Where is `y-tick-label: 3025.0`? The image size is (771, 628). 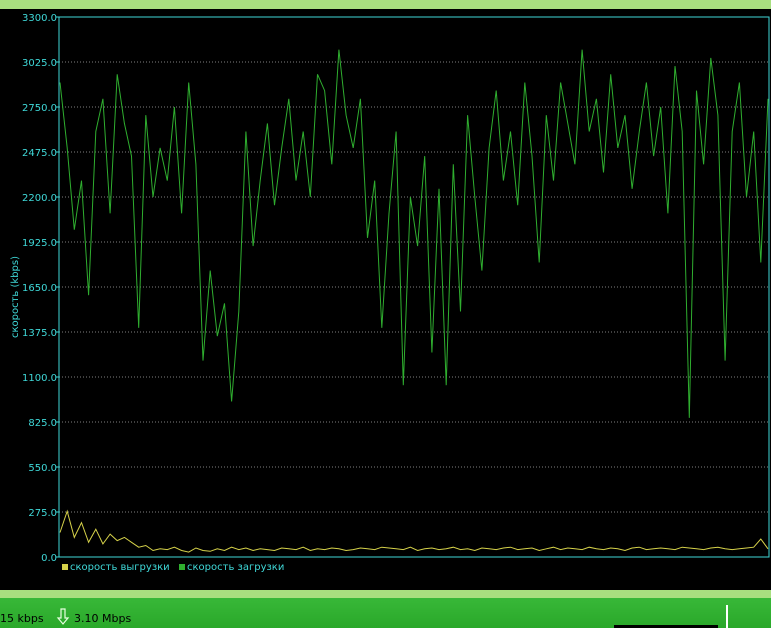 y-tick-label: 3025.0 is located at coordinates (39, 63).